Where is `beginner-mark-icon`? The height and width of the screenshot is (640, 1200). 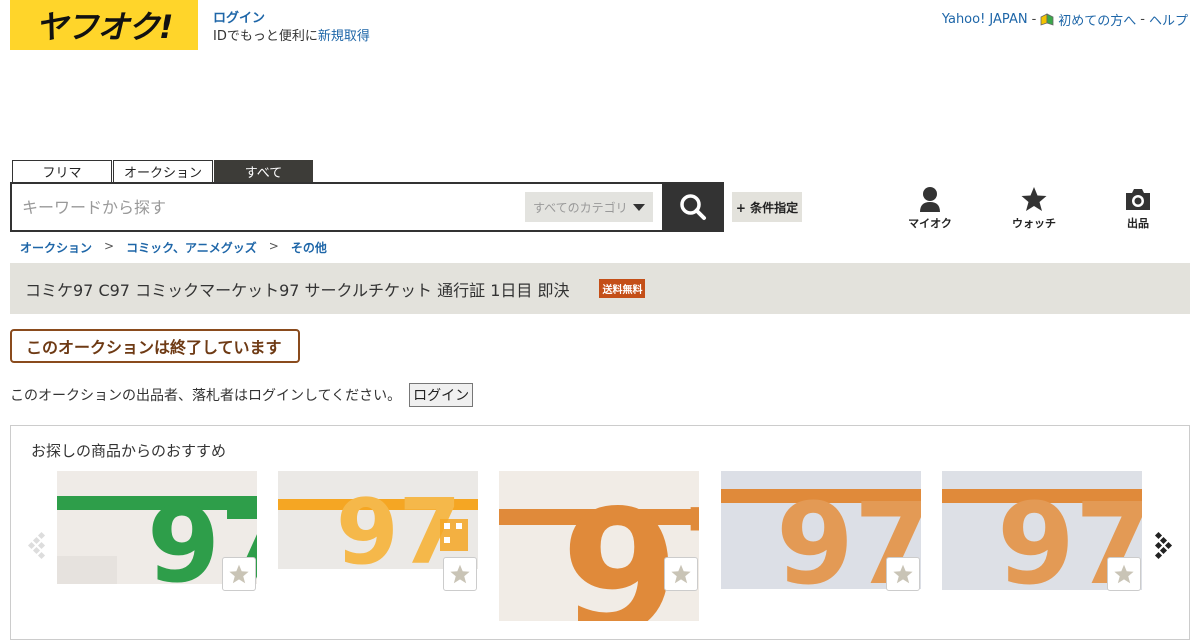
beginner-mark-icon is located at coordinates (1047, 19).